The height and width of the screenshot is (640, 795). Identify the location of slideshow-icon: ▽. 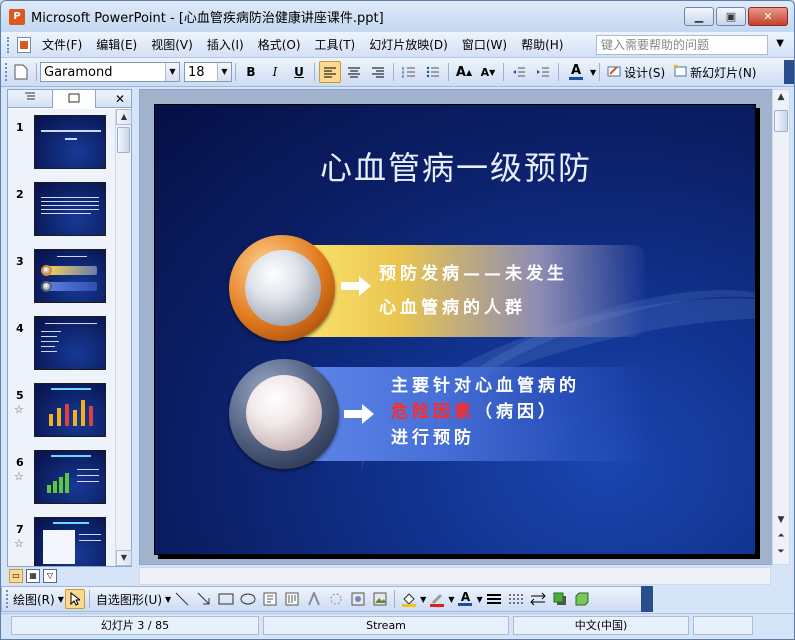
(50, 576).